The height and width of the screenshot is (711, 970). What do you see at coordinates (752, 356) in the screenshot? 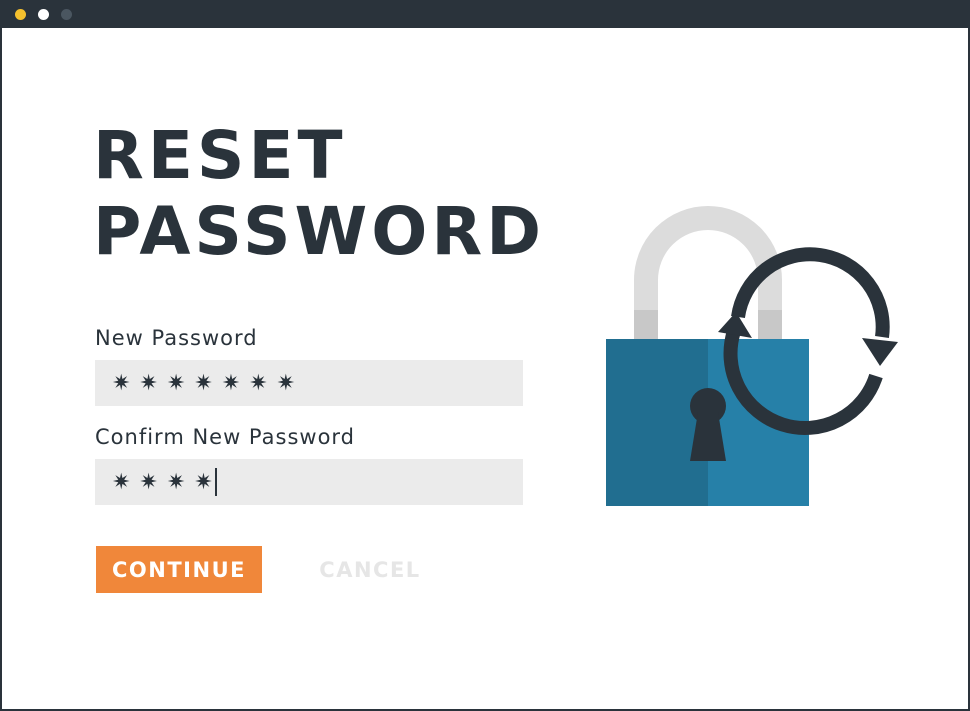
I see `padlock-refresh-icon` at bounding box center [752, 356].